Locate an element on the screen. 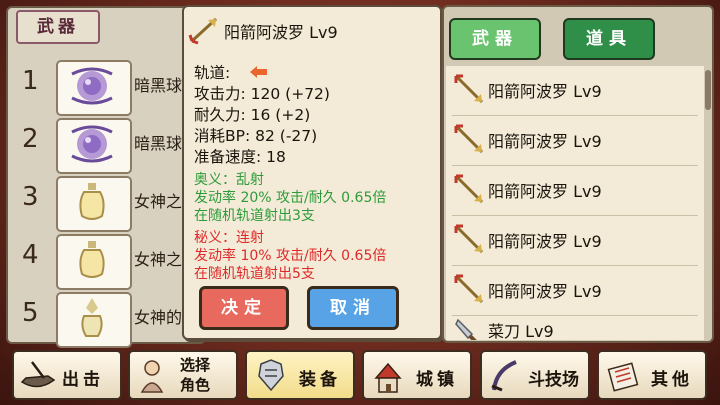 This screenshot has width=720, height=405. sword-icon is located at coordinates (504, 376).